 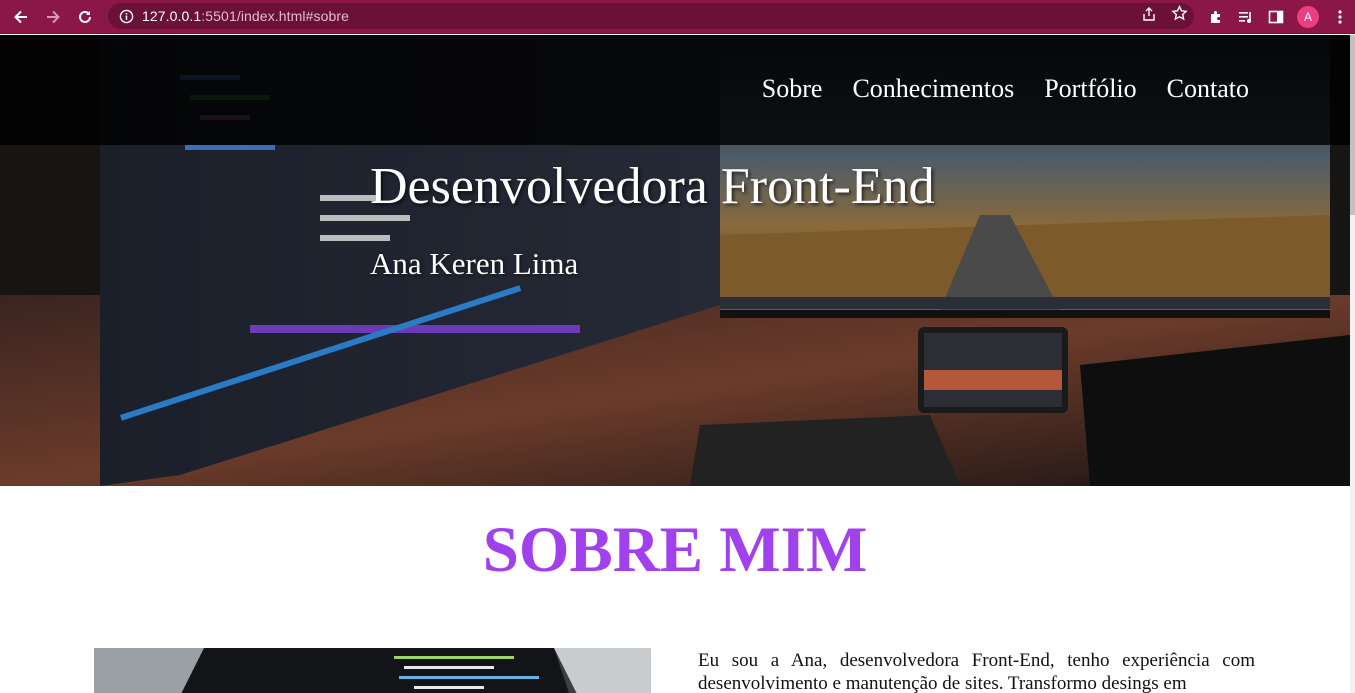 I want to click on info-icon, so click(x=126, y=16).